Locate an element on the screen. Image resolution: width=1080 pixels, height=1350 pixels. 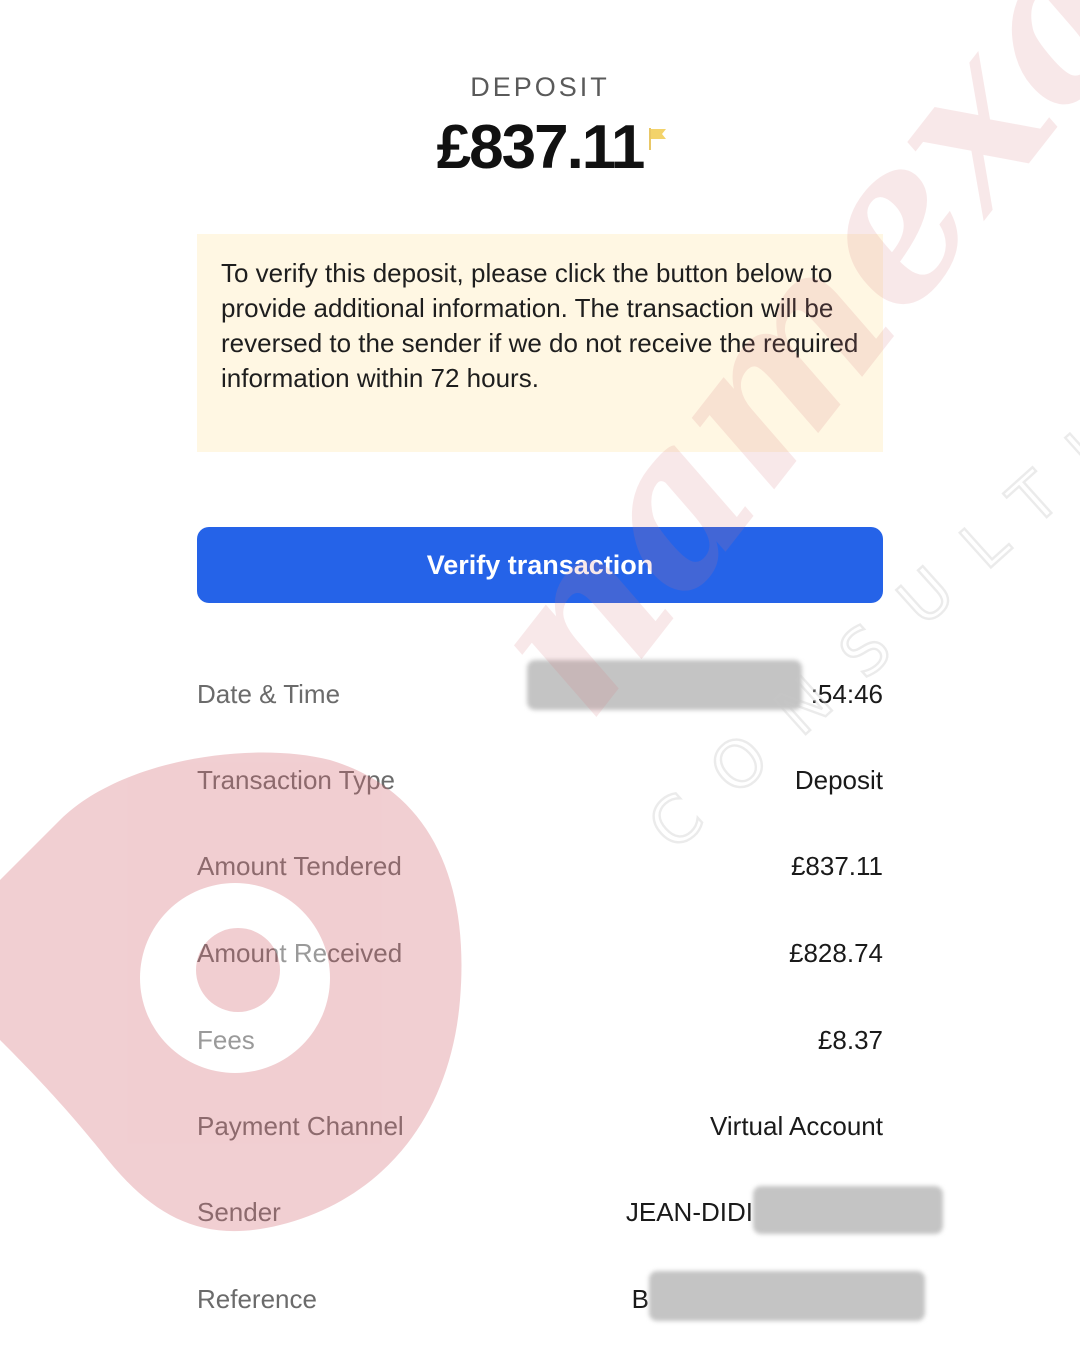
payment-channel-value: Virtual Account is located at coordinates (796, 1126).